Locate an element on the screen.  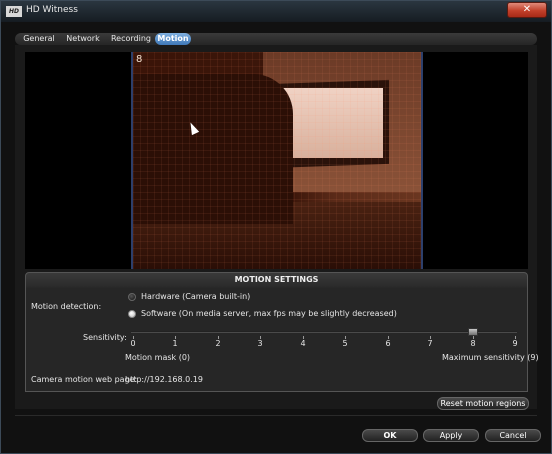
sensitivity-tick-label: 0 is located at coordinates (133, 343).